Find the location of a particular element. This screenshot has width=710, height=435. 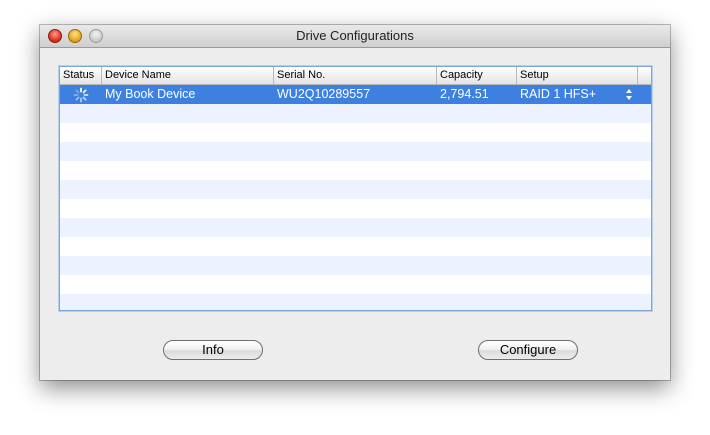

device-name-cell: My Book Device is located at coordinates (150, 94).